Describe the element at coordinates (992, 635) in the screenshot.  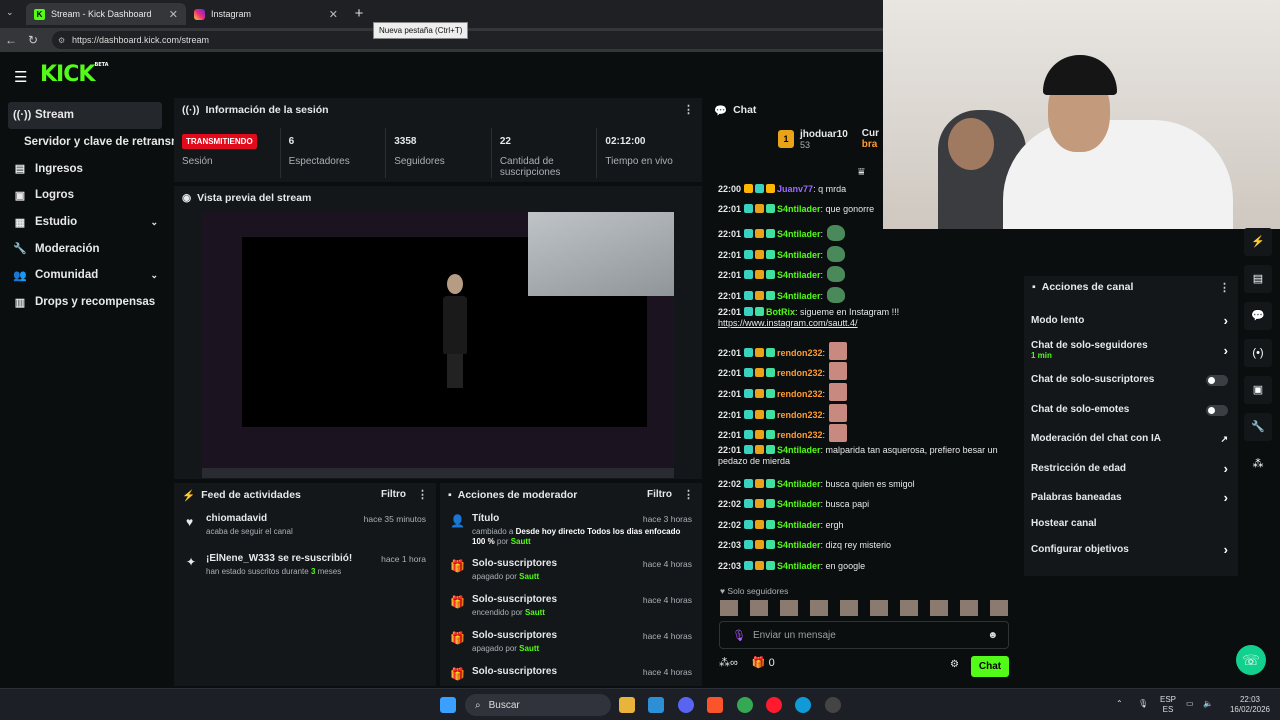
I see `emoji-icon: ☻` at that location.